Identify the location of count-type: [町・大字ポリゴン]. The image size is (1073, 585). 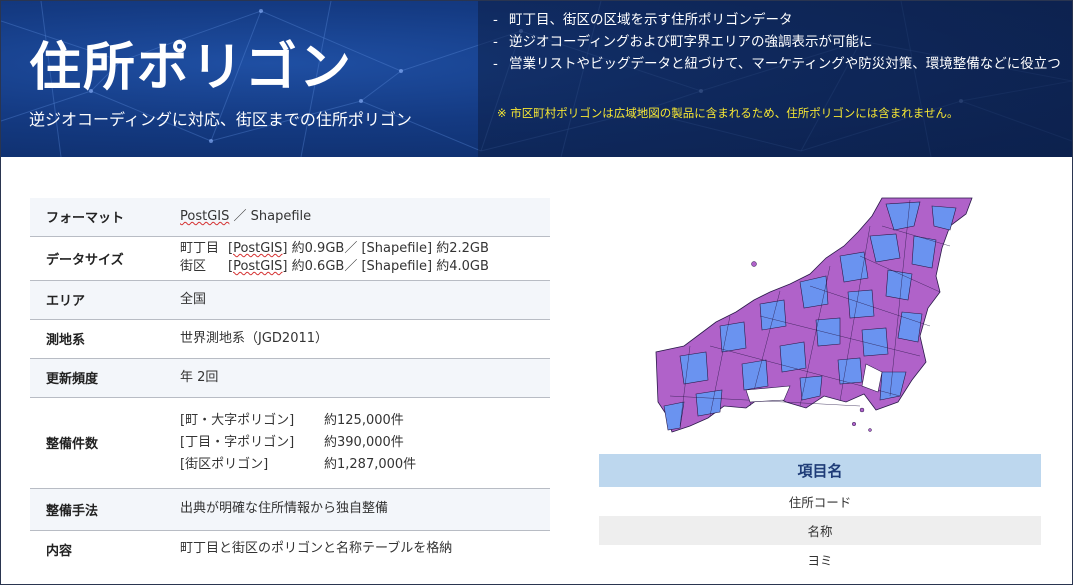
(237, 420).